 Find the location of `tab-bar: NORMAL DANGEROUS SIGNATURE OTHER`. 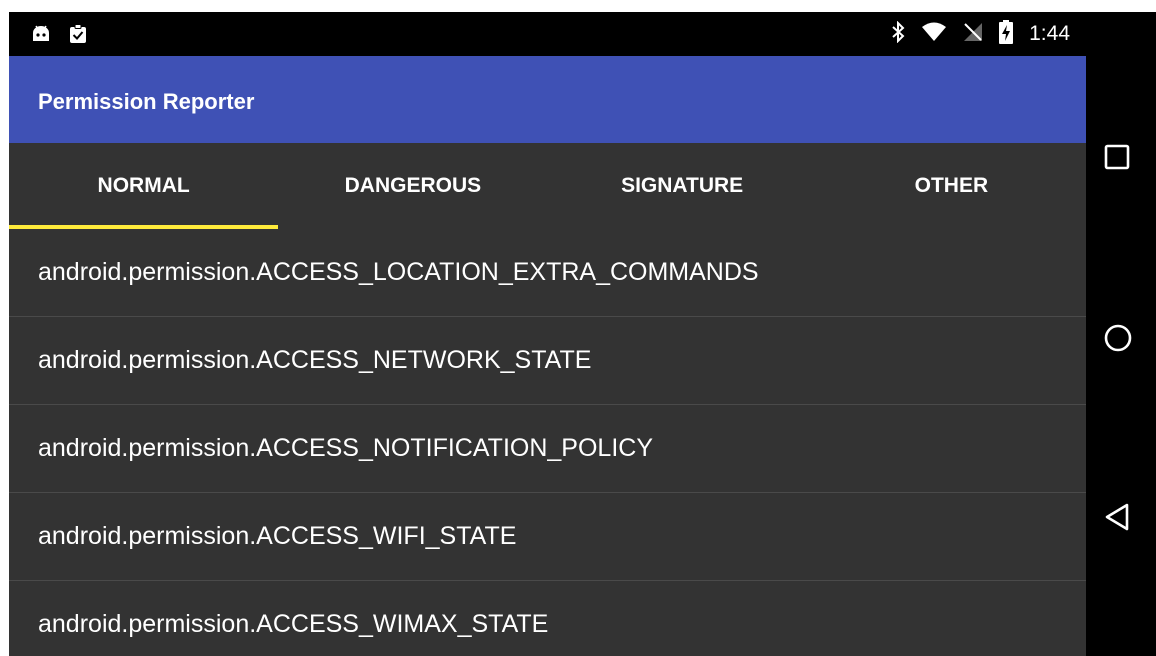

tab-bar: NORMAL DANGEROUS SIGNATURE OTHER is located at coordinates (547, 186).